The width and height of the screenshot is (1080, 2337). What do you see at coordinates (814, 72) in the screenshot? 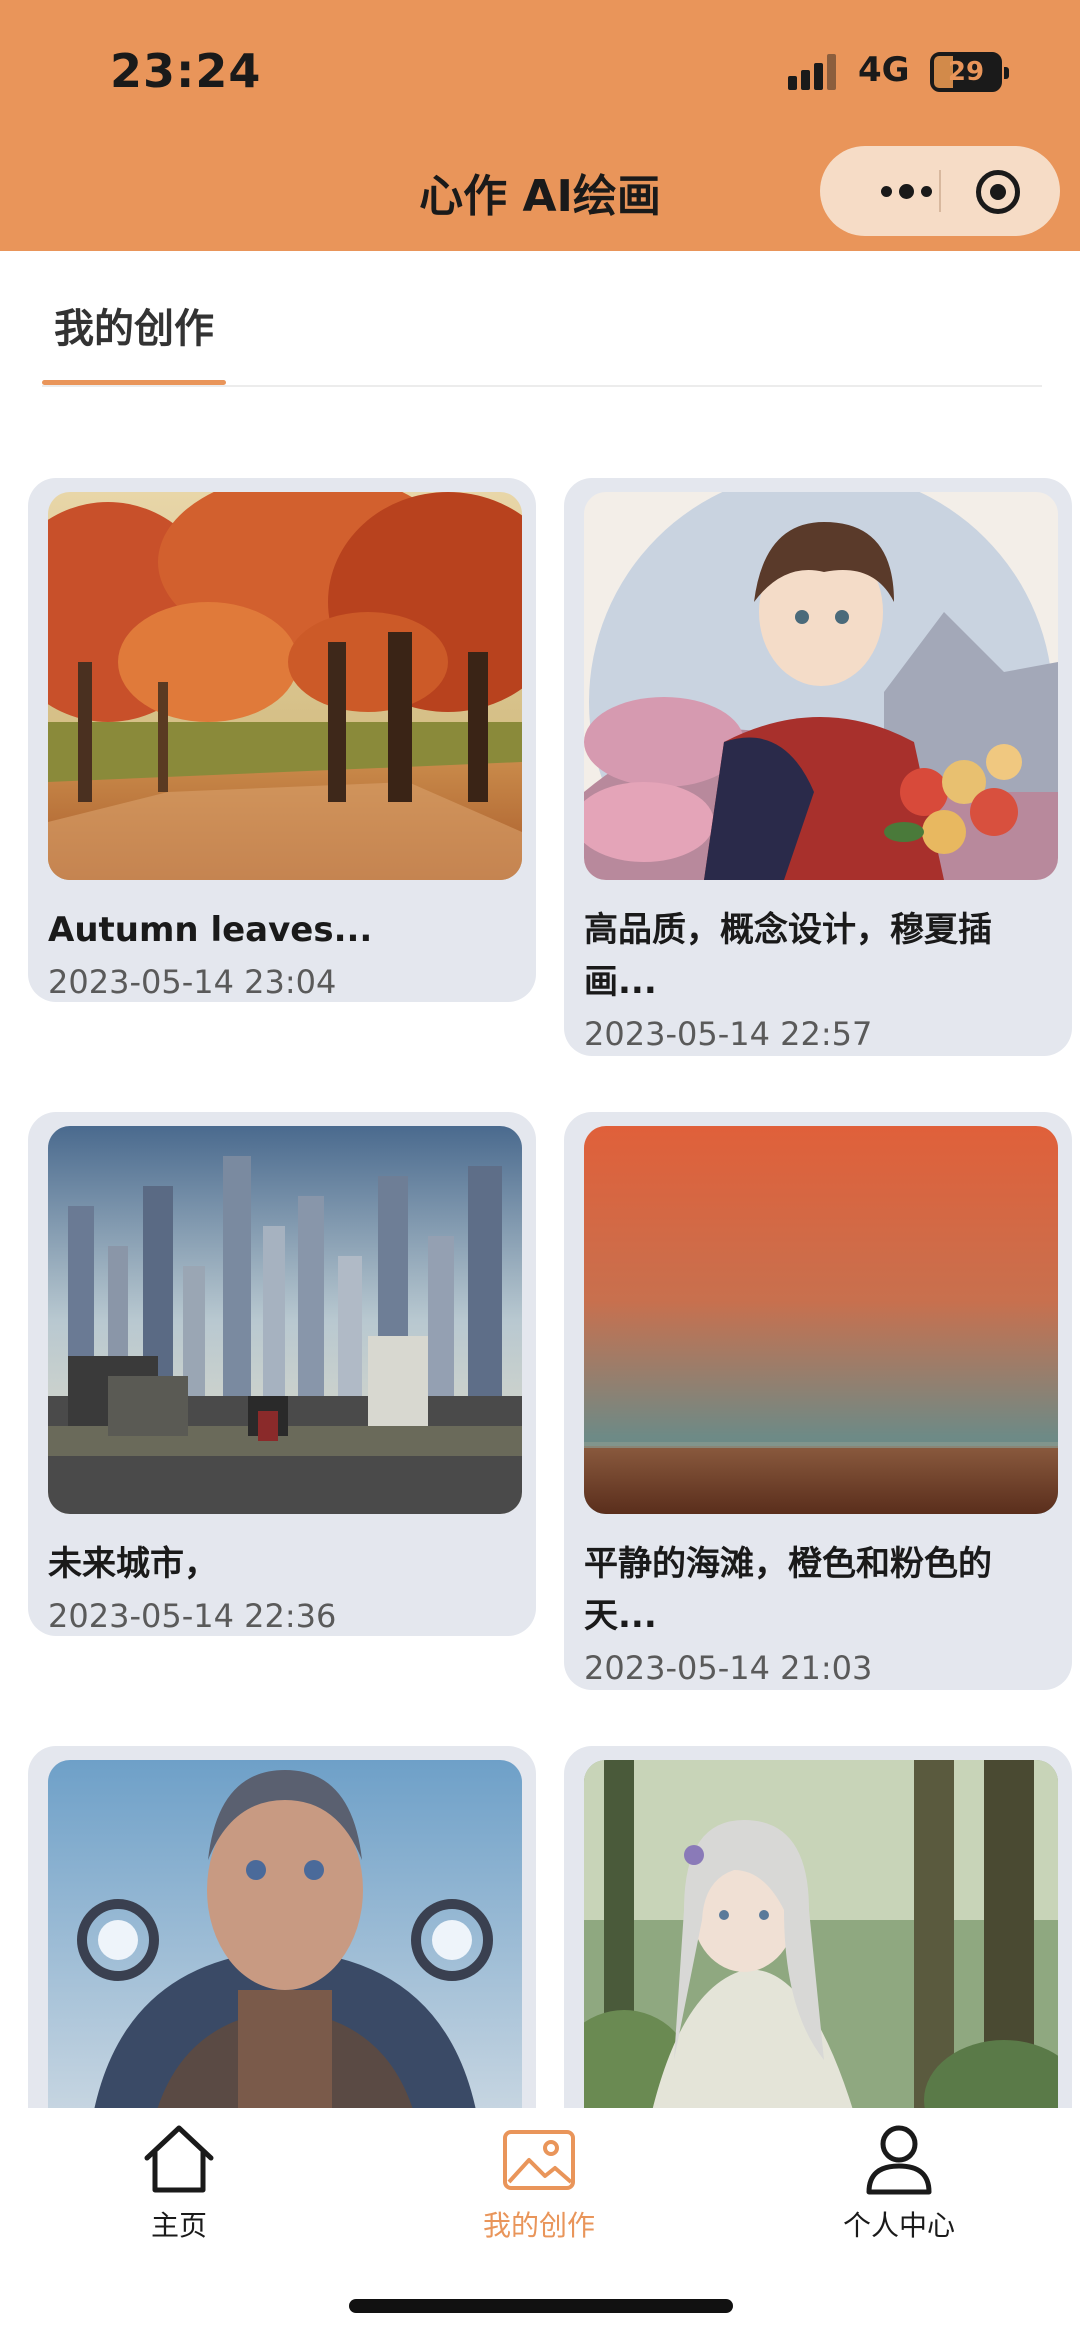
I see `signal-icon` at bounding box center [814, 72].